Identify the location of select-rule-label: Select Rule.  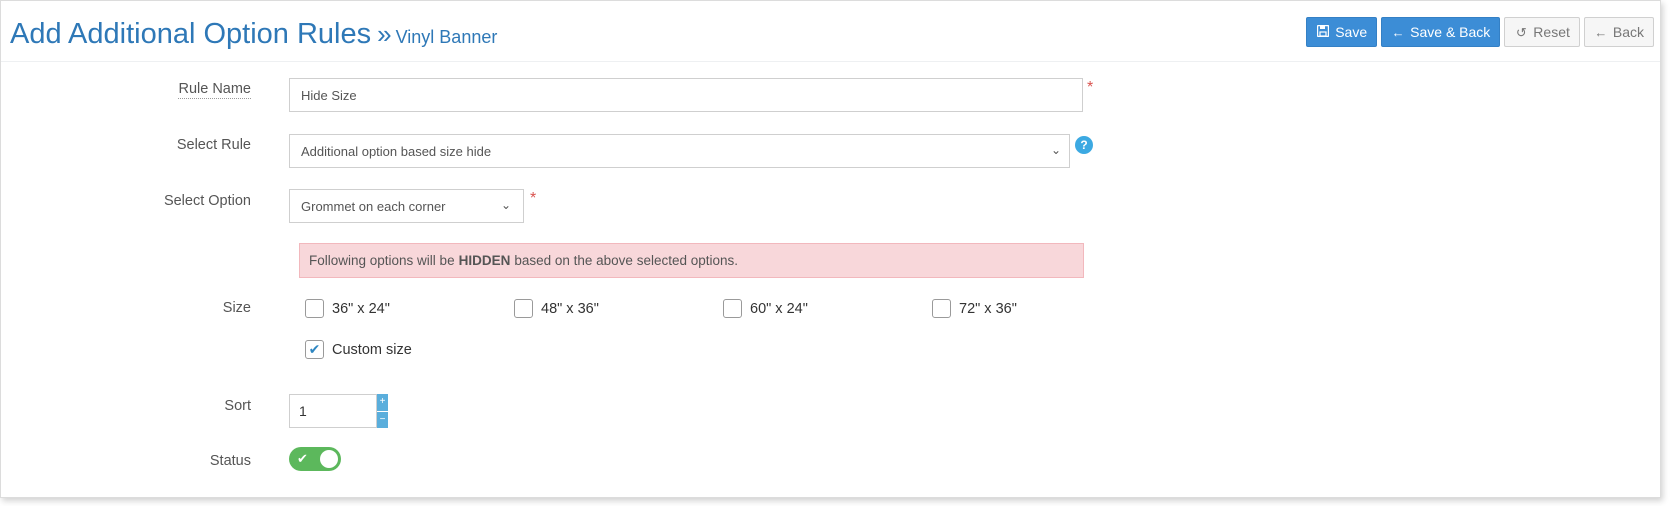
(213, 145).